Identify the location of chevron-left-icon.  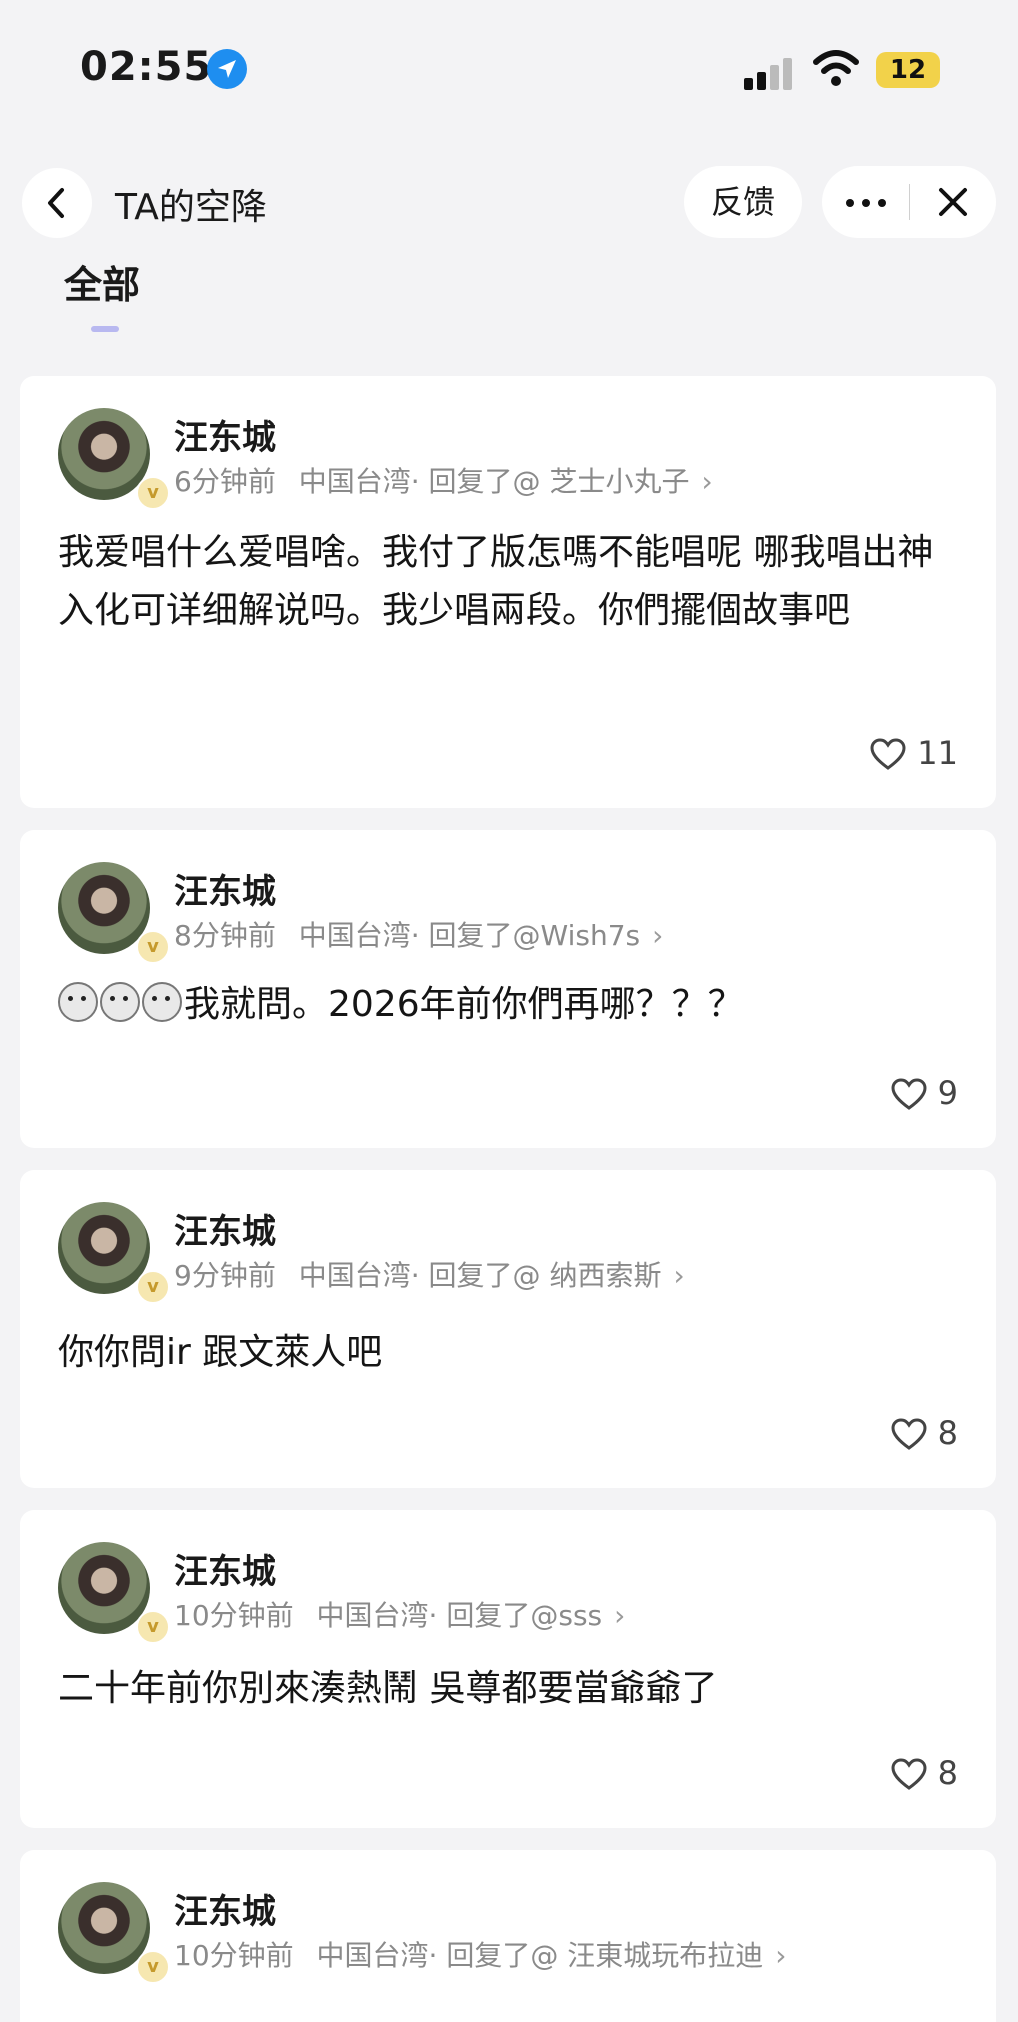
(56, 203).